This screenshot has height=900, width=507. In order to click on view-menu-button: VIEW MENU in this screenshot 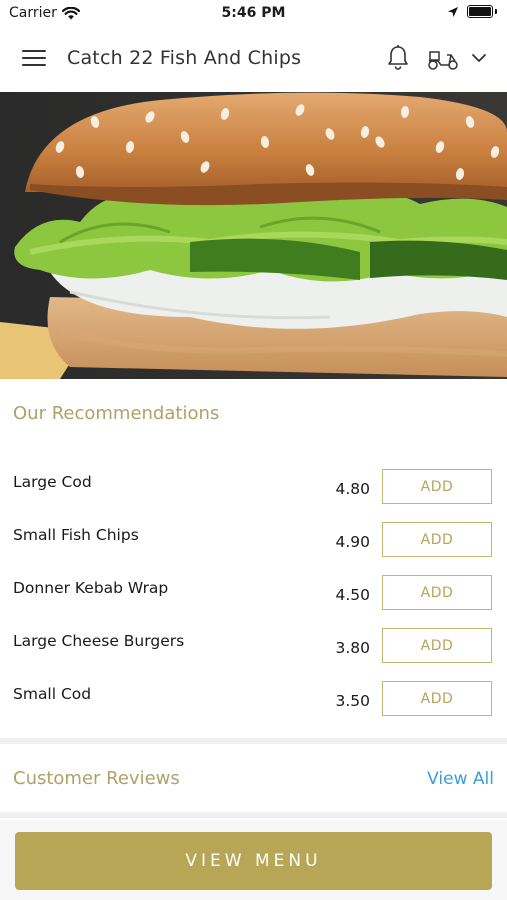, I will do `click(253, 861)`.